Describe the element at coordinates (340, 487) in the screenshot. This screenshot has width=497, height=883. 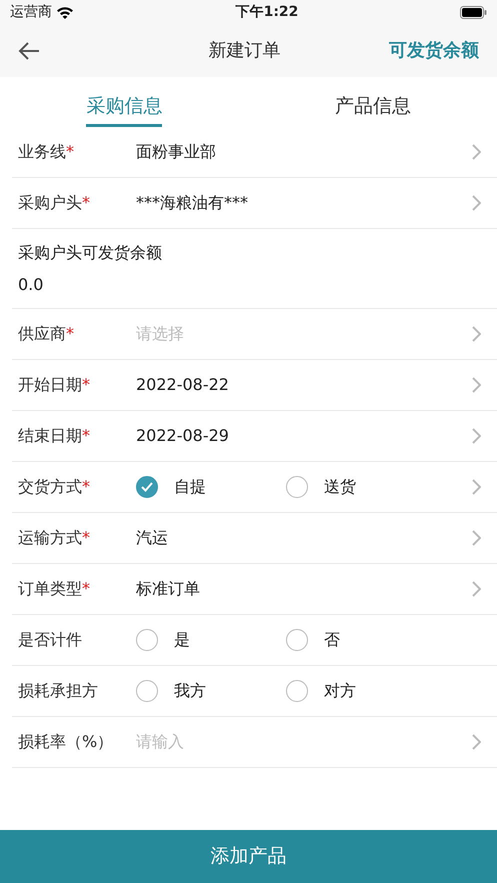
I see `radio-label: 送货` at that location.